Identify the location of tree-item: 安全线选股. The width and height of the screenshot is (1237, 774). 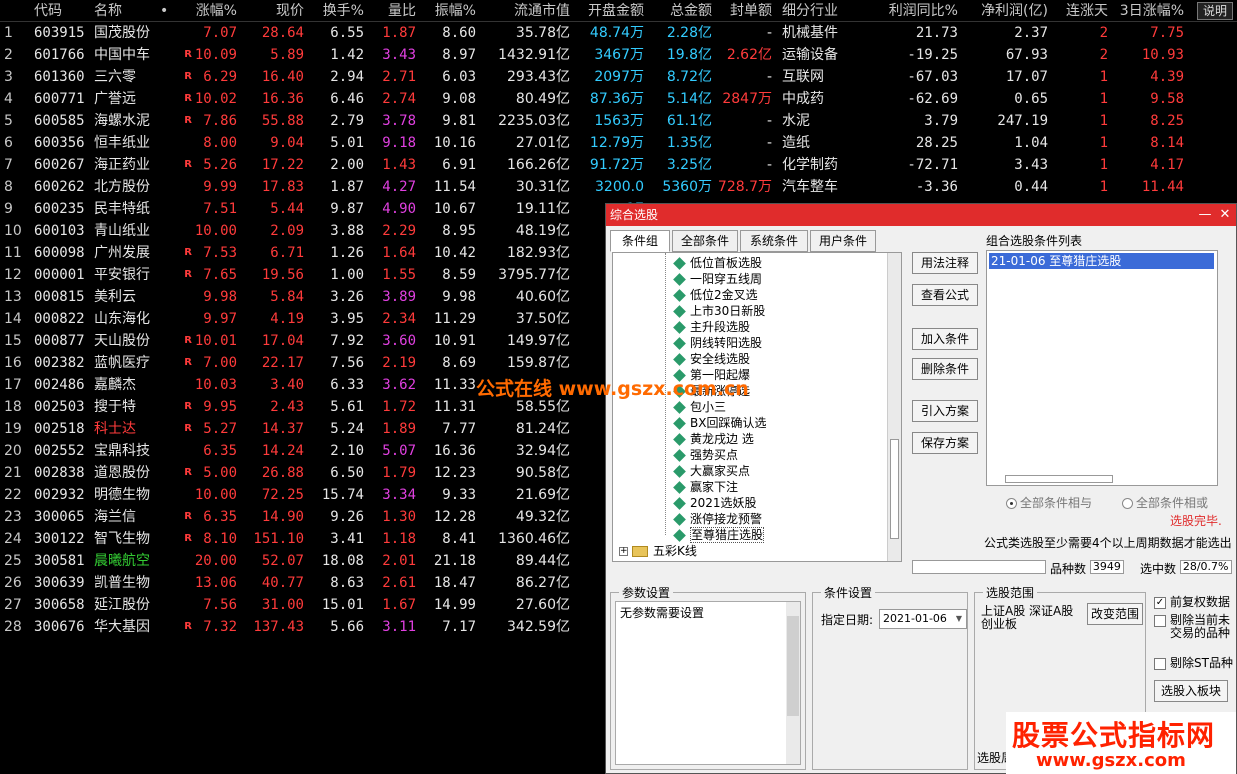
(711, 359).